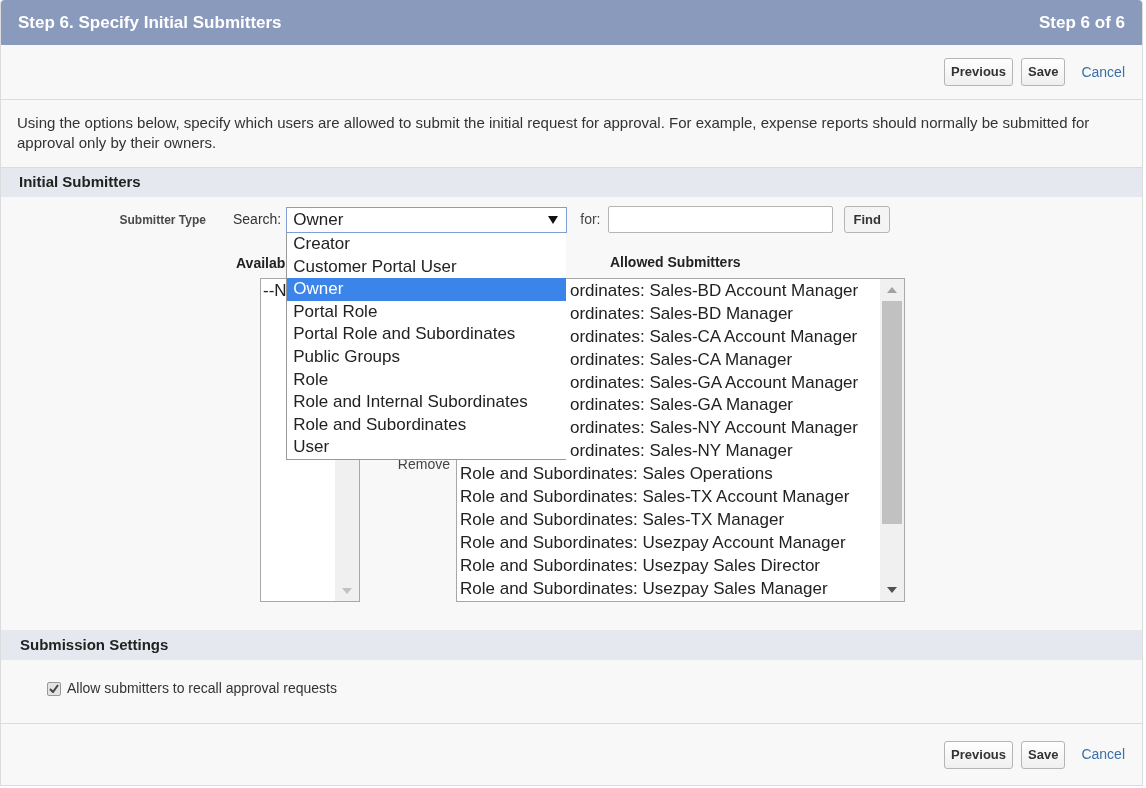 The height and width of the screenshot is (788, 1146). Describe the element at coordinates (80, 182) in the screenshot. I see `section-title: Initial Submitters` at that location.